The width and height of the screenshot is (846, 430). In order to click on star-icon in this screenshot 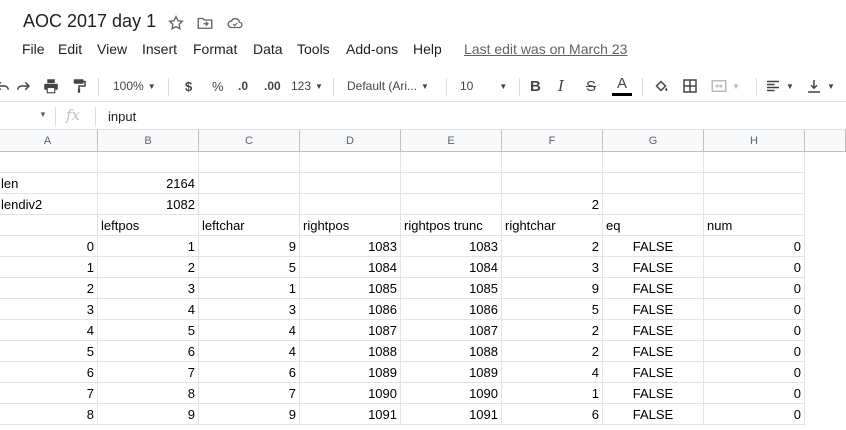, I will do `click(176, 23)`.